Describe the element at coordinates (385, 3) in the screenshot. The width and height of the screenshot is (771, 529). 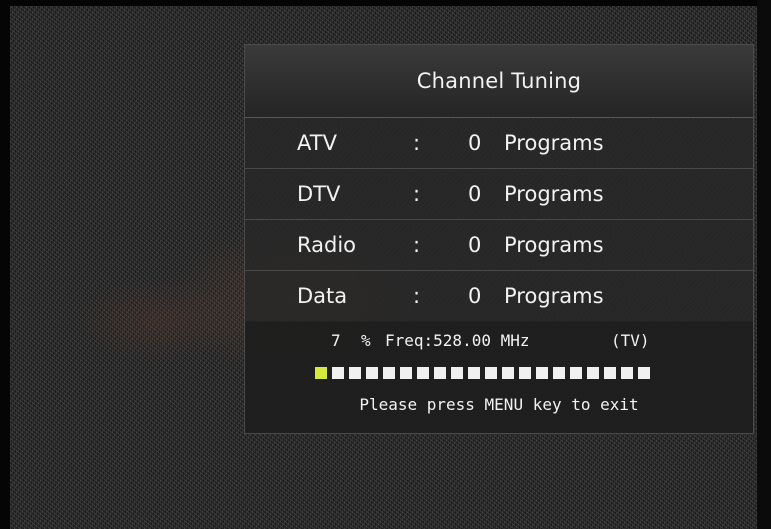
I see `tv-bezel-top` at that location.